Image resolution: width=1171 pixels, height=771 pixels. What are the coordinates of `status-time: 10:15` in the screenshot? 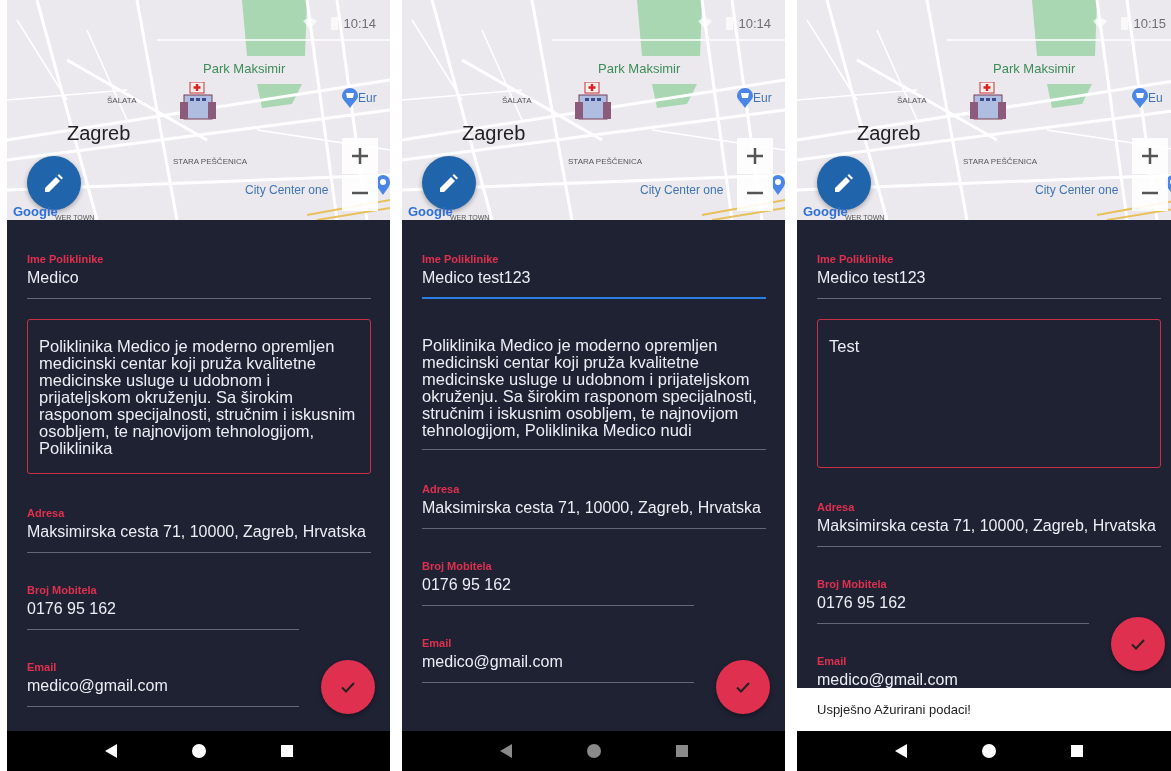 It's located at (1149, 23).